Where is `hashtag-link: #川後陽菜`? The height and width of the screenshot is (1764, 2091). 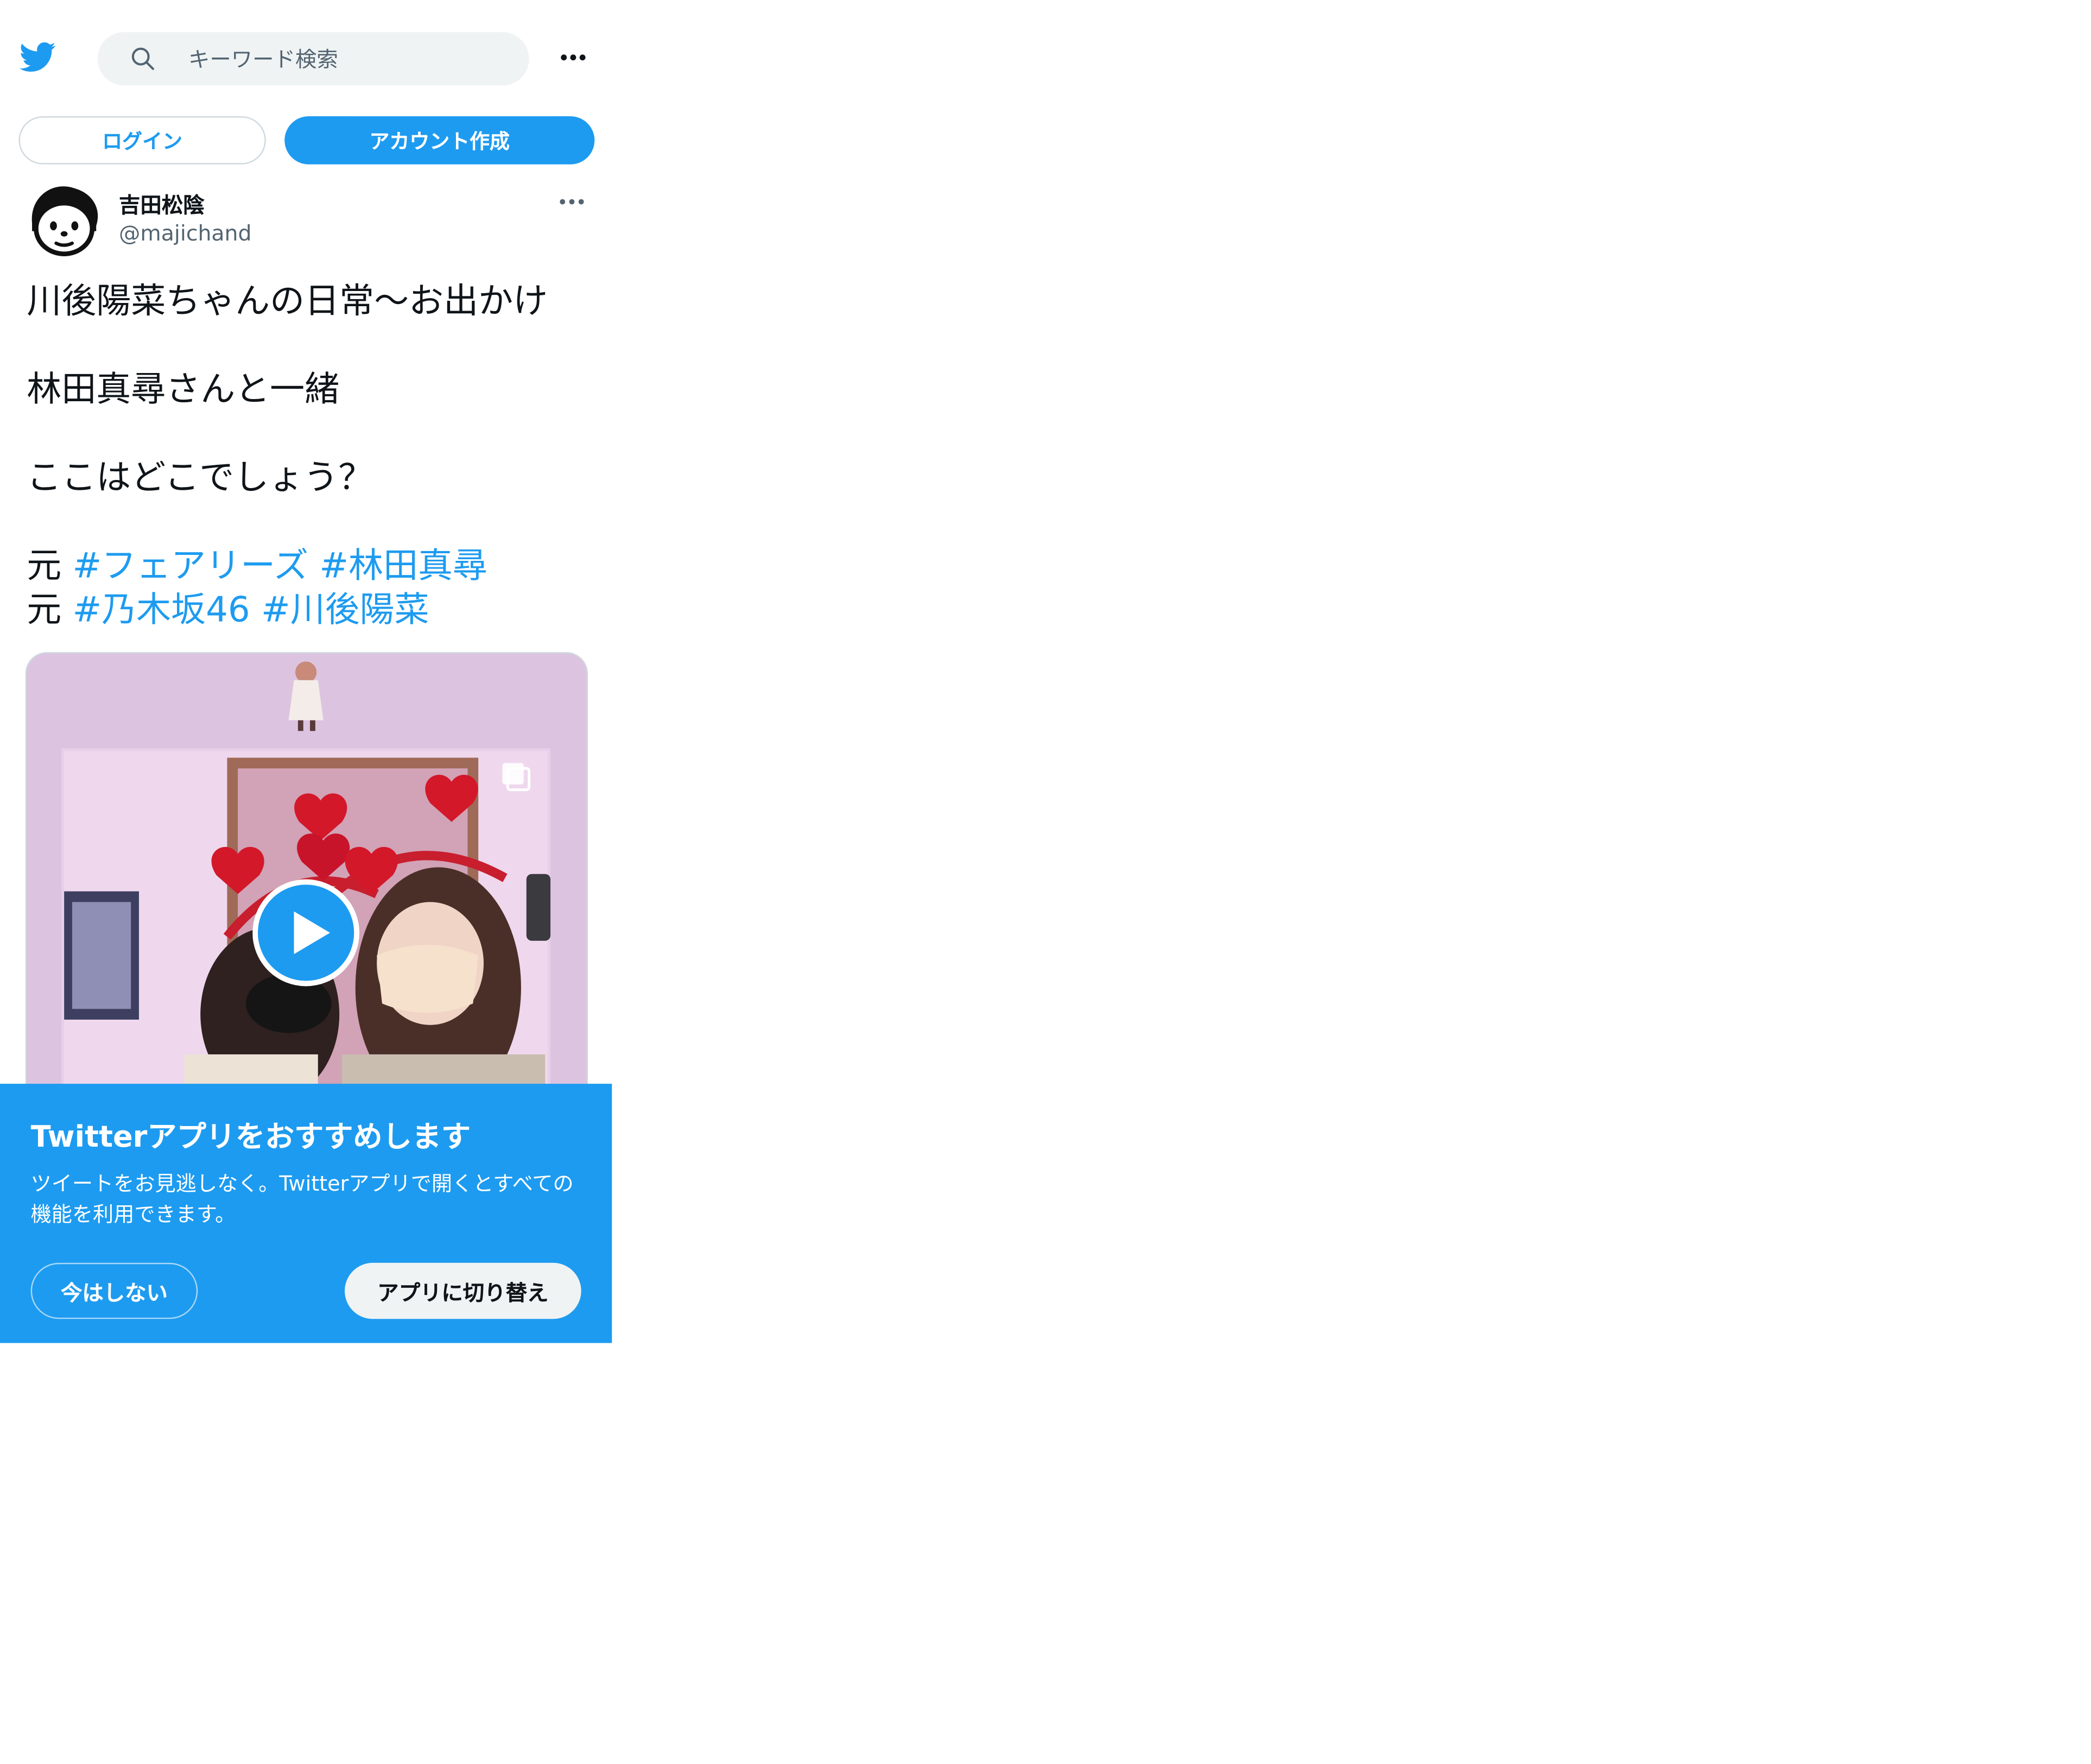 hashtag-link: #川後陽菜 is located at coordinates (345, 611).